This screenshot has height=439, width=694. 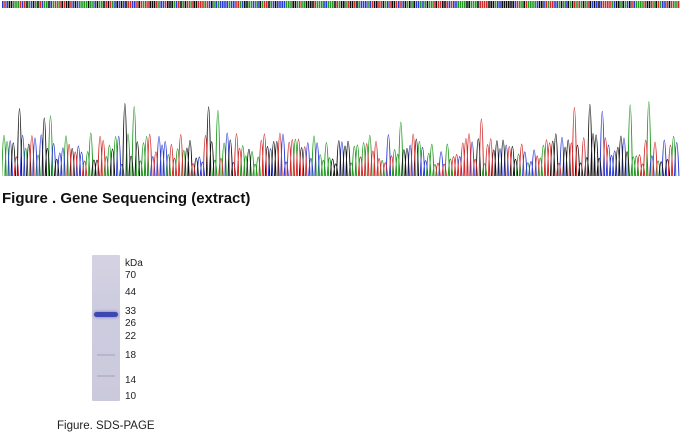 What do you see at coordinates (131, 380) in the screenshot?
I see `marker-label-14: 14` at bounding box center [131, 380].